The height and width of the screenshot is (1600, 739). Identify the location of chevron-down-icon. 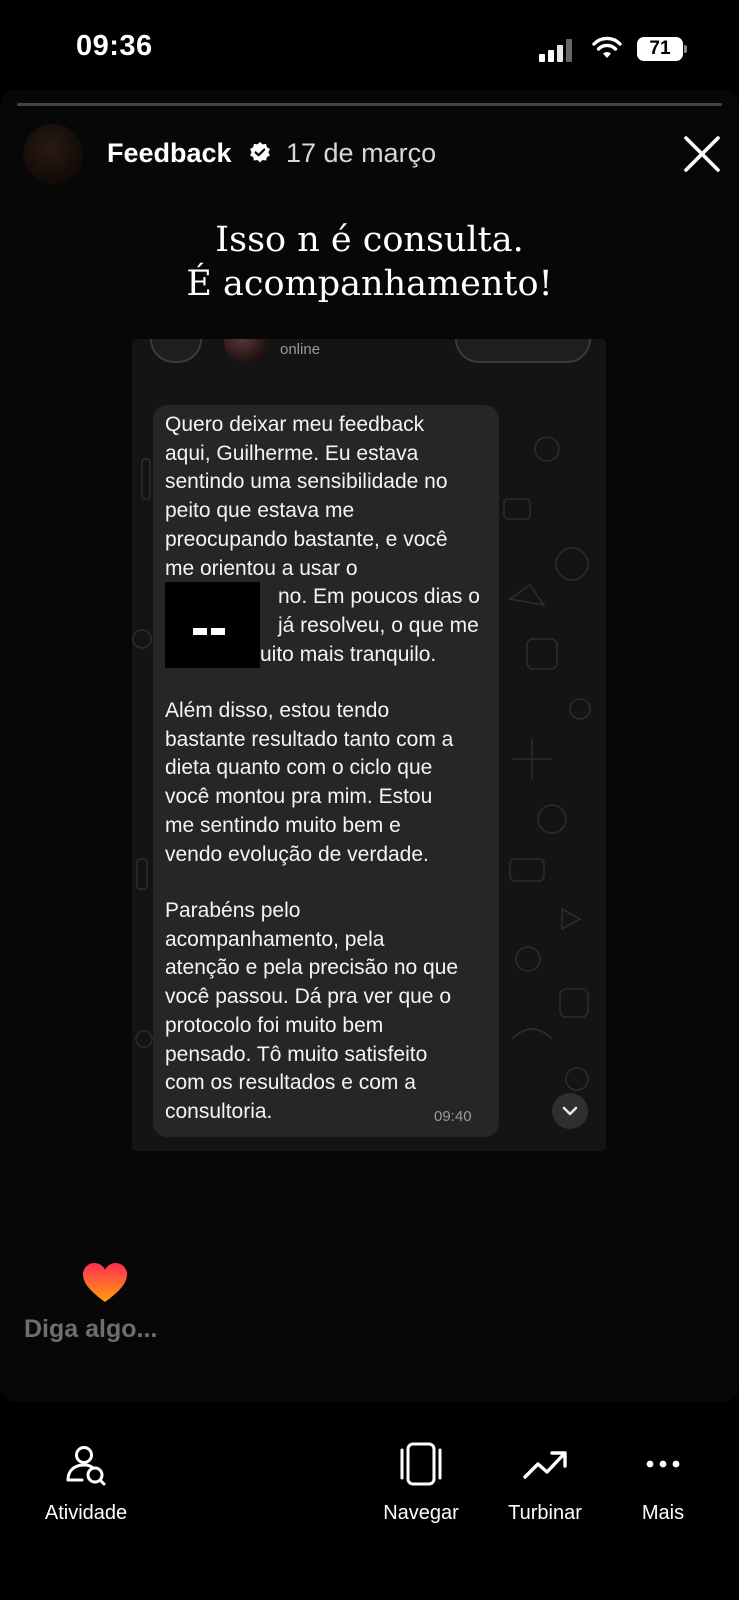
(570, 1111).